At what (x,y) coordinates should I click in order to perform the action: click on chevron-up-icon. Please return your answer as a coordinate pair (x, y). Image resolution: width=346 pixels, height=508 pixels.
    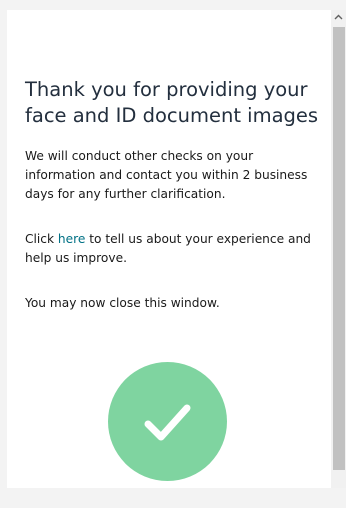
    Looking at the image, I should click on (338, 17).